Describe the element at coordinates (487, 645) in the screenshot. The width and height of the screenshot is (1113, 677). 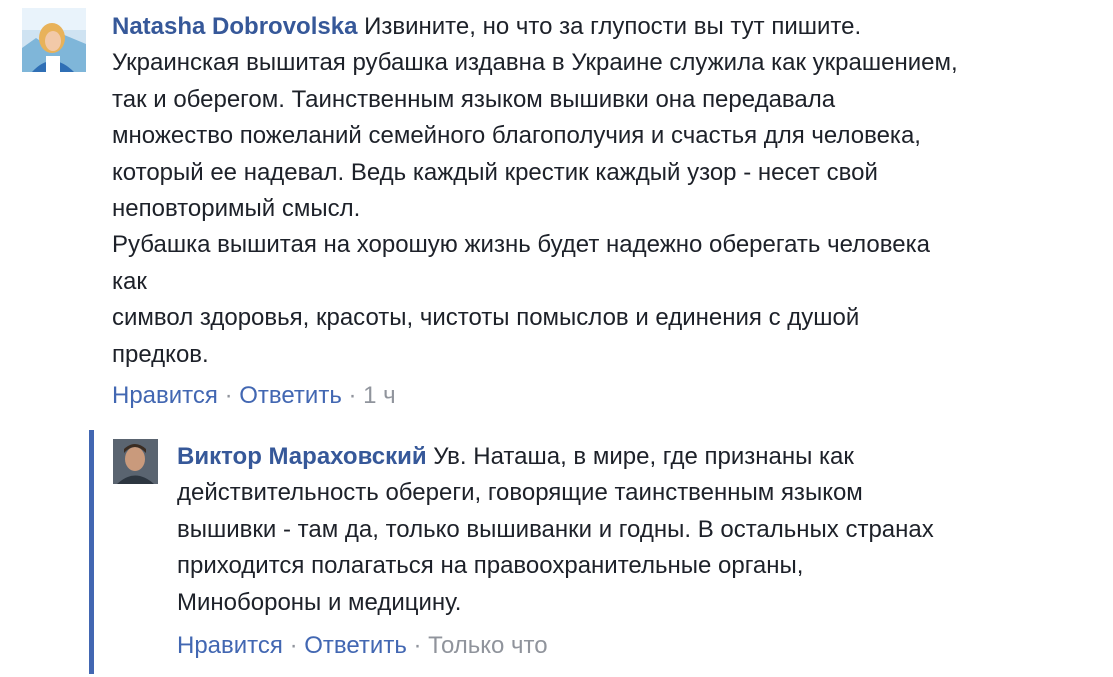
I see `comment-timestamp: Только что` at that location.